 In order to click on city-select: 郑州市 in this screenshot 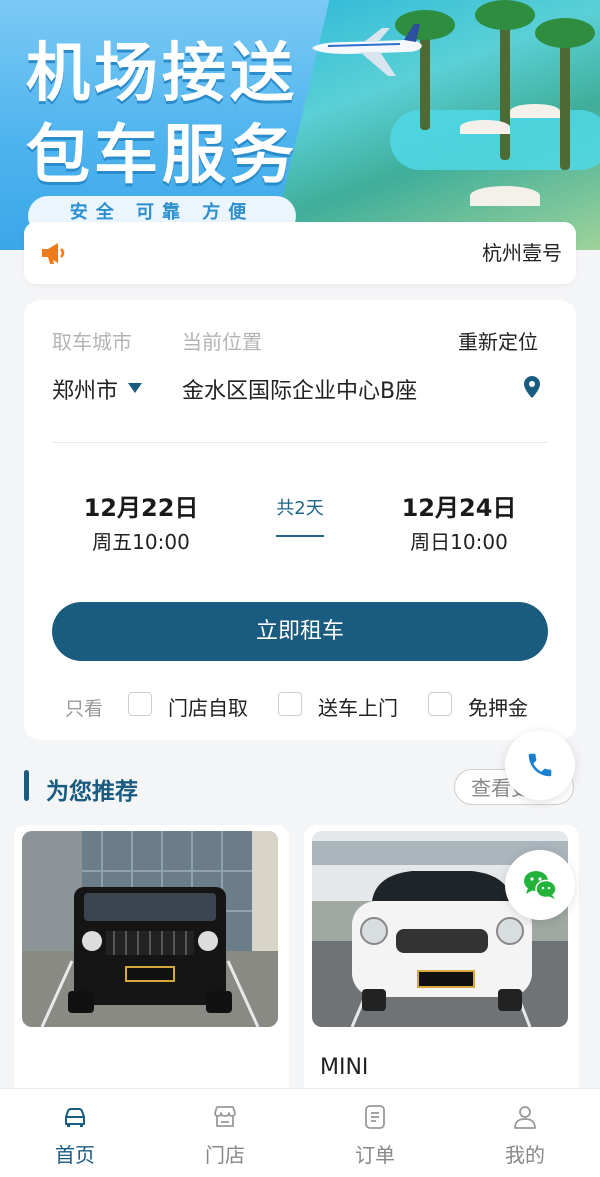, I will do `click(85, 389)`.